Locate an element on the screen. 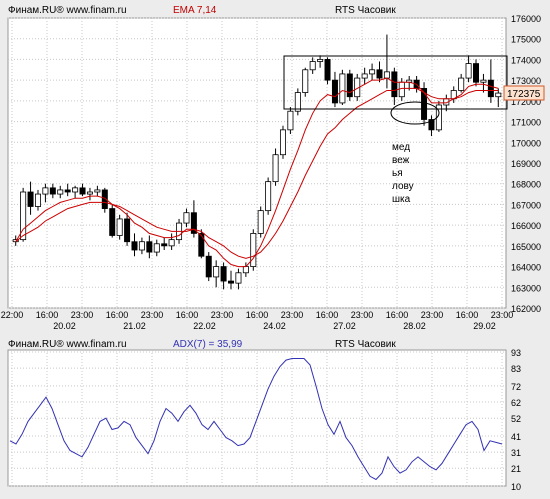 This screenshot has width=550, height=499. adx-y-tick: 10 is located at coordinates (516, 487).